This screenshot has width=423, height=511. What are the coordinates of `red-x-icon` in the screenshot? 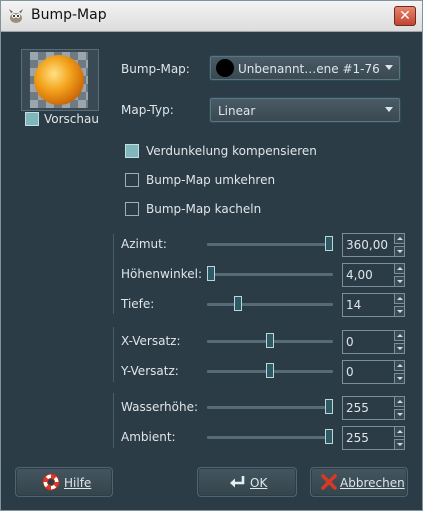 It's located at (329, 482).